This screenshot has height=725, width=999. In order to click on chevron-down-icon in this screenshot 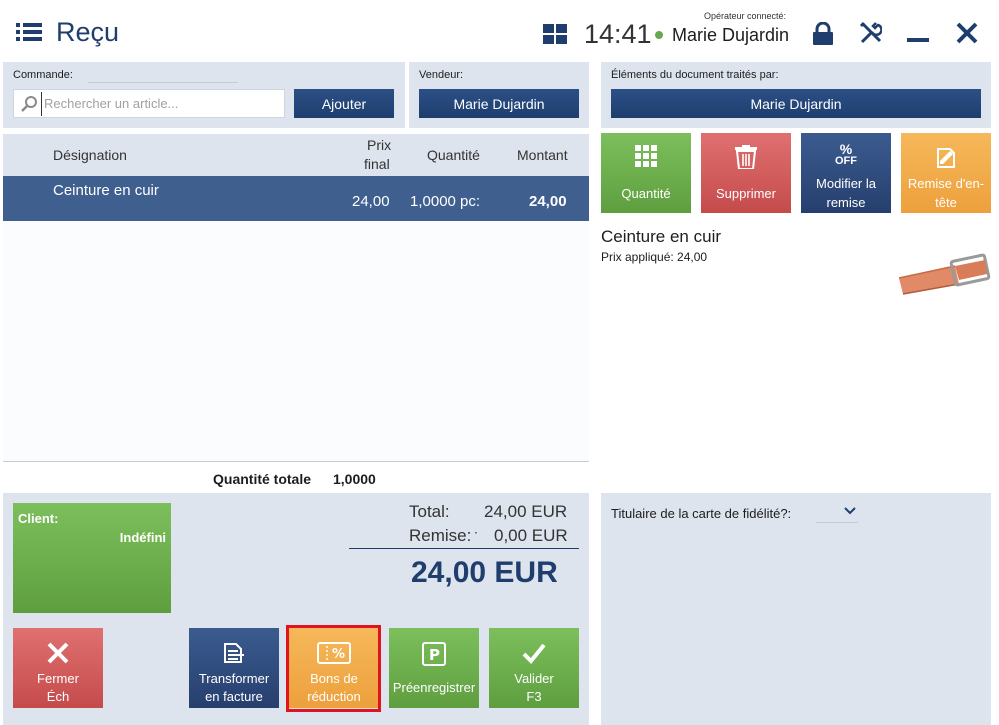, I will do `click(850, 511)`.